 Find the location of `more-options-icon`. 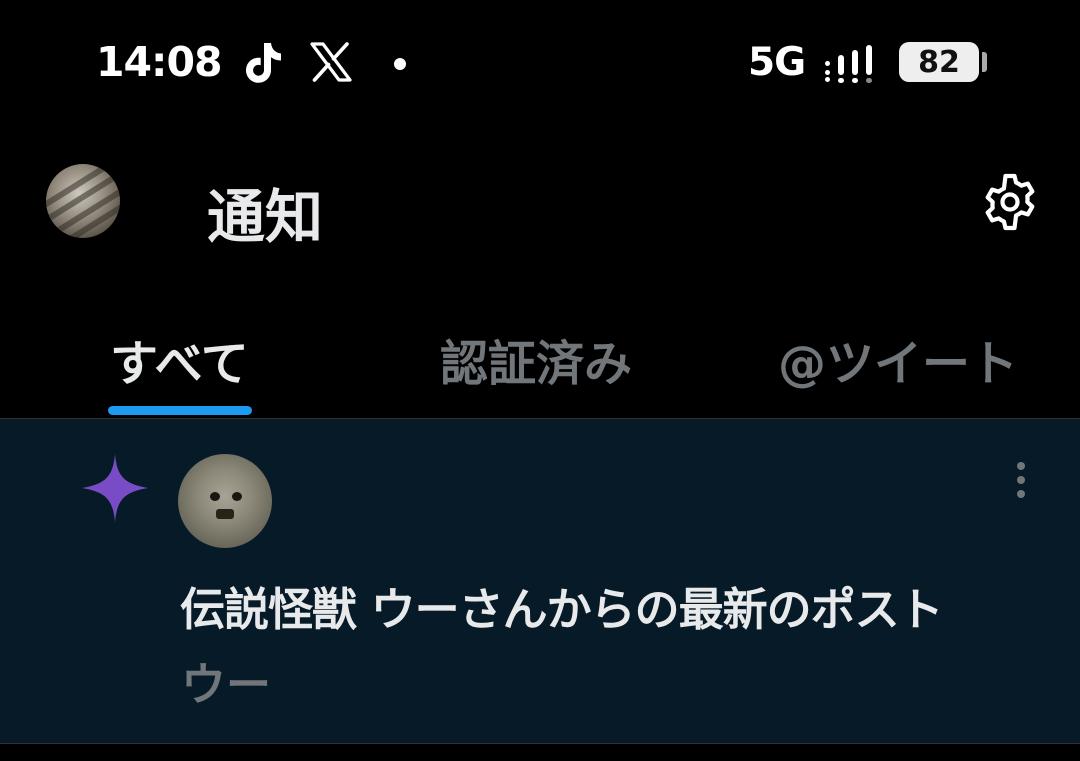

more-options-icon is located at coordinates (1021, 480).